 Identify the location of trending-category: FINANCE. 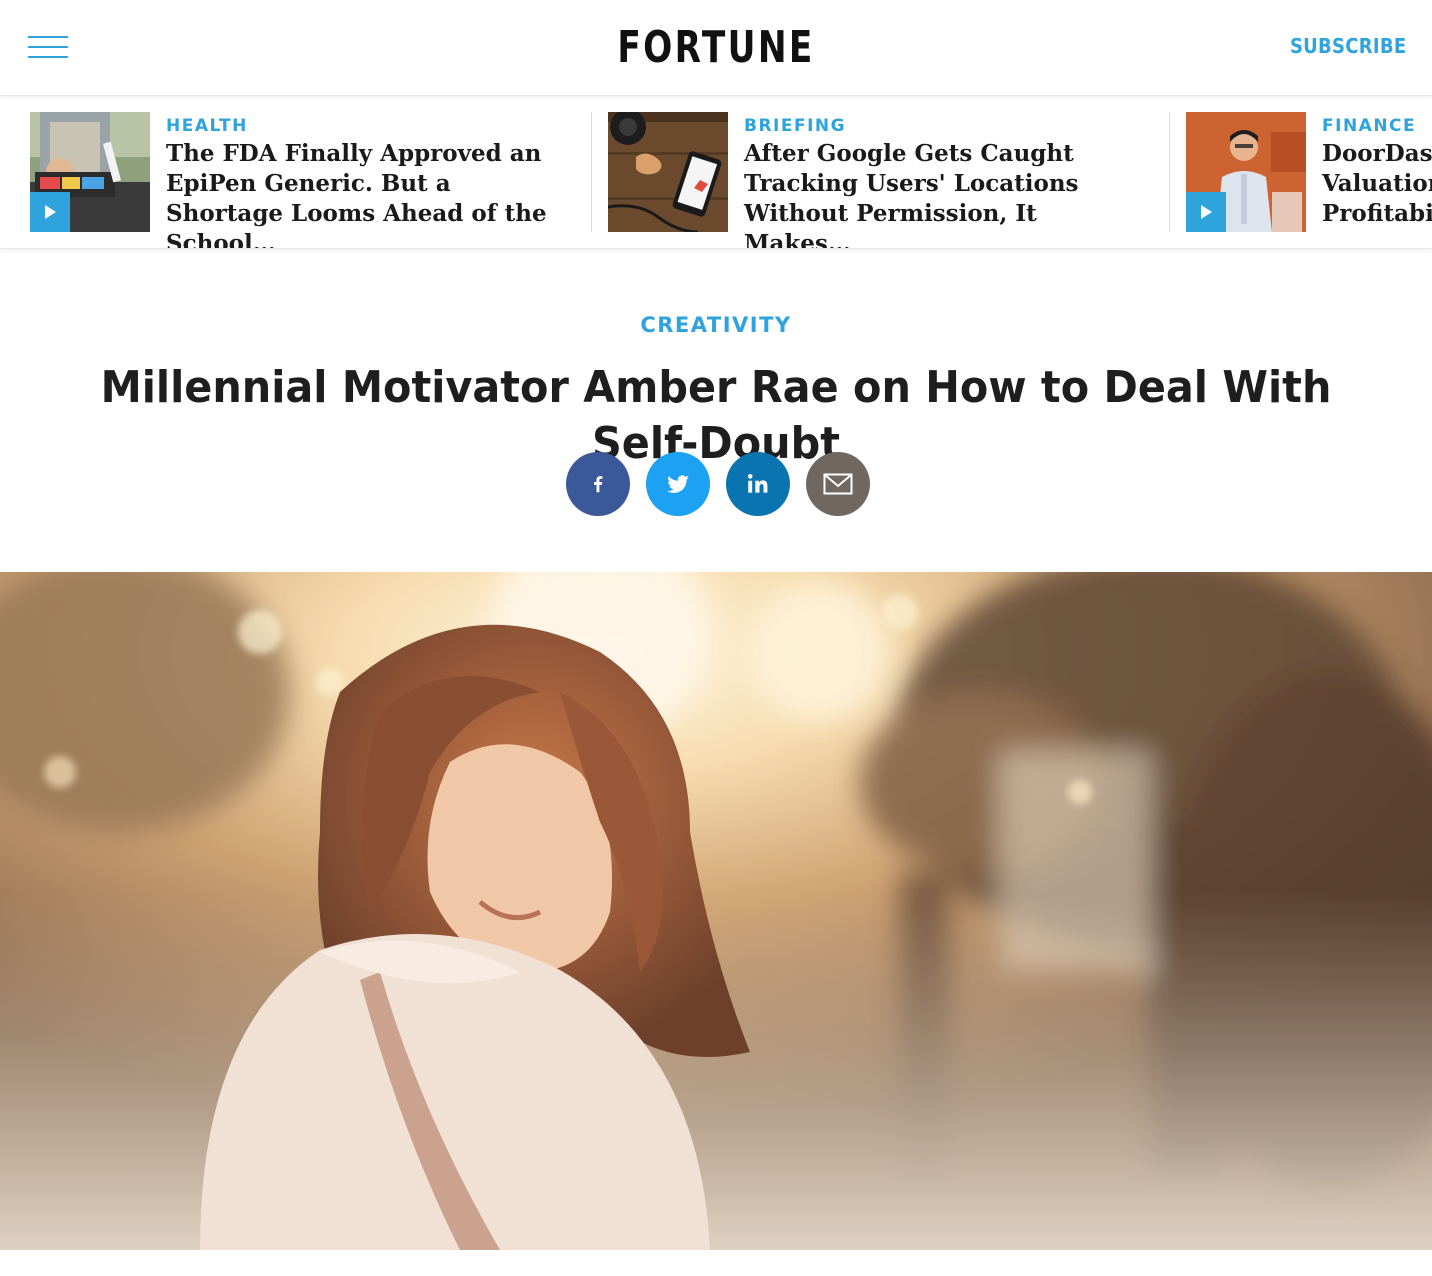
(1369, 126).